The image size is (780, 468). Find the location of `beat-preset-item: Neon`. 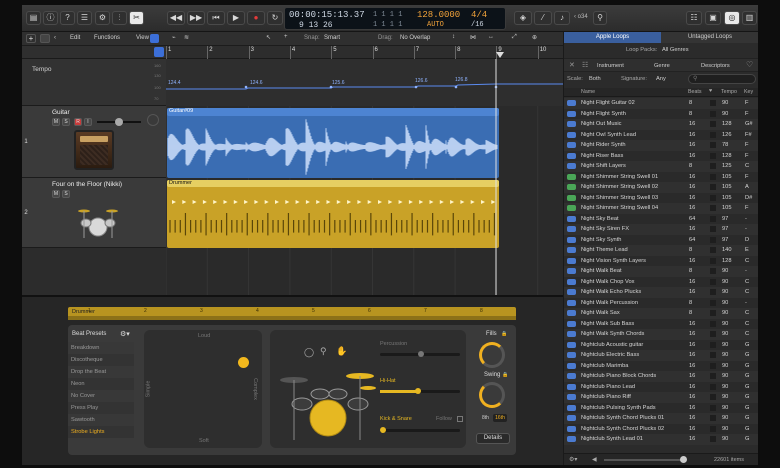

beat-preset-item: Neon is located at coordinates (101, 384).